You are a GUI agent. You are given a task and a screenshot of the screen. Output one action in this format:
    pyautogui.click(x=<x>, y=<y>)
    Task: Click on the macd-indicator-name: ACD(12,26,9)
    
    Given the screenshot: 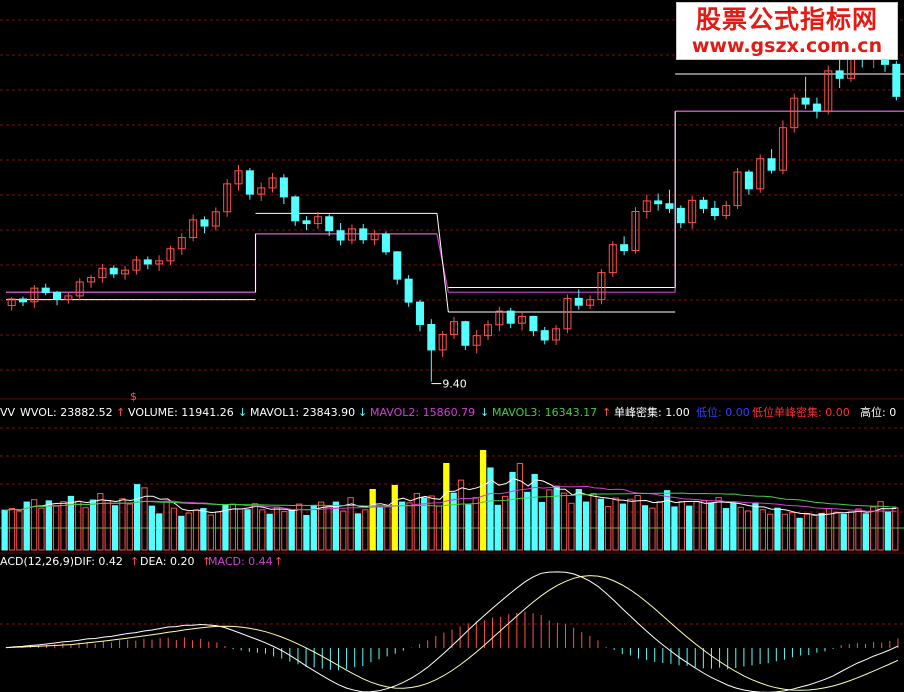 What is the action you would take?
    pyautogui.click(x=37, y=561)
    